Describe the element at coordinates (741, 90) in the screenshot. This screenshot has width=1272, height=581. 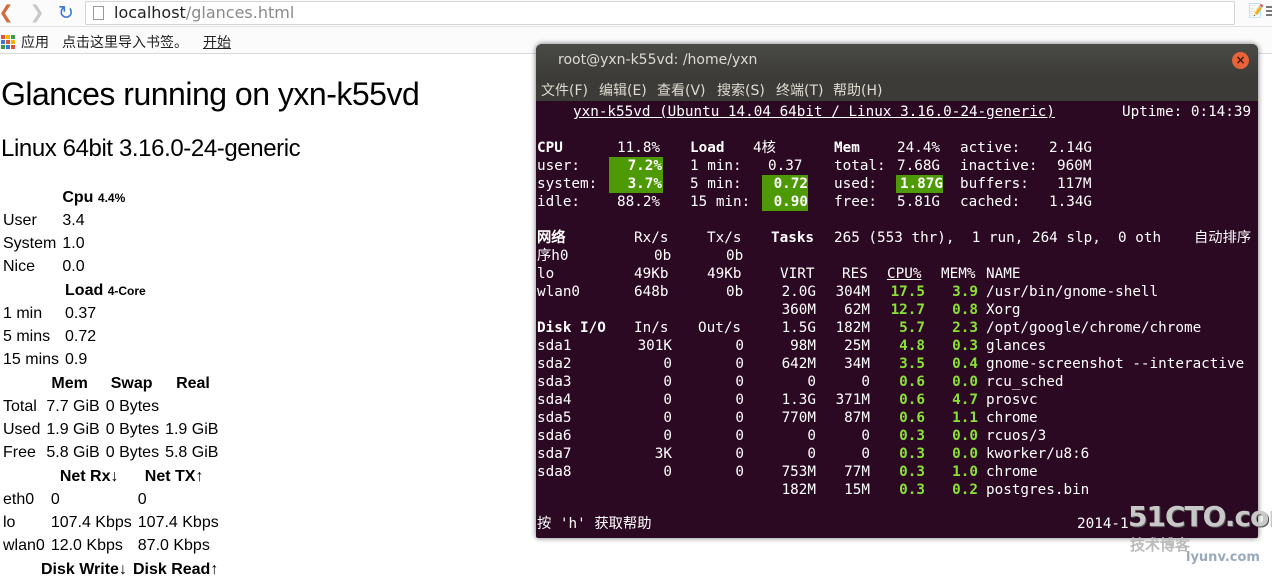
I see `menu-search: 搜索(S)` at that location.